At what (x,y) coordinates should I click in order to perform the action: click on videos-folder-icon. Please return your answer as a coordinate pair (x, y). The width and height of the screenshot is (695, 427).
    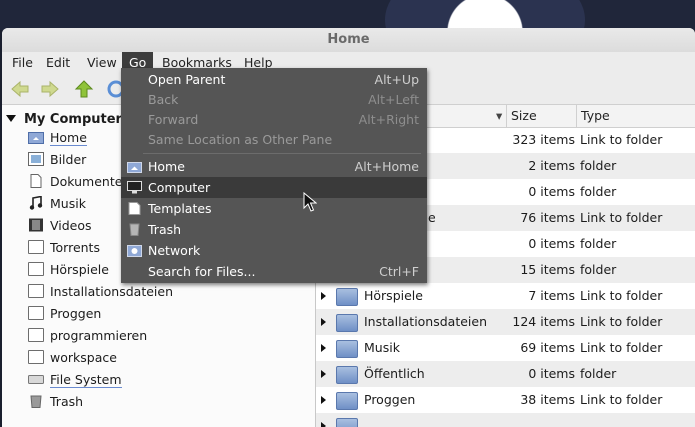
    Looking at the image, I should click on (36, 225).